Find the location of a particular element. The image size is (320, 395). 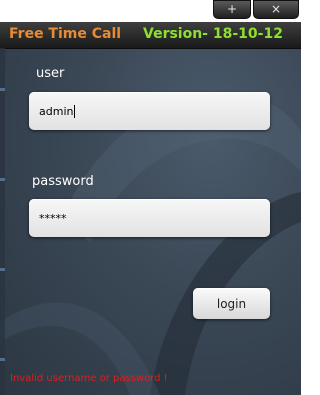

login-button: login is located at coordinates (231, 303).